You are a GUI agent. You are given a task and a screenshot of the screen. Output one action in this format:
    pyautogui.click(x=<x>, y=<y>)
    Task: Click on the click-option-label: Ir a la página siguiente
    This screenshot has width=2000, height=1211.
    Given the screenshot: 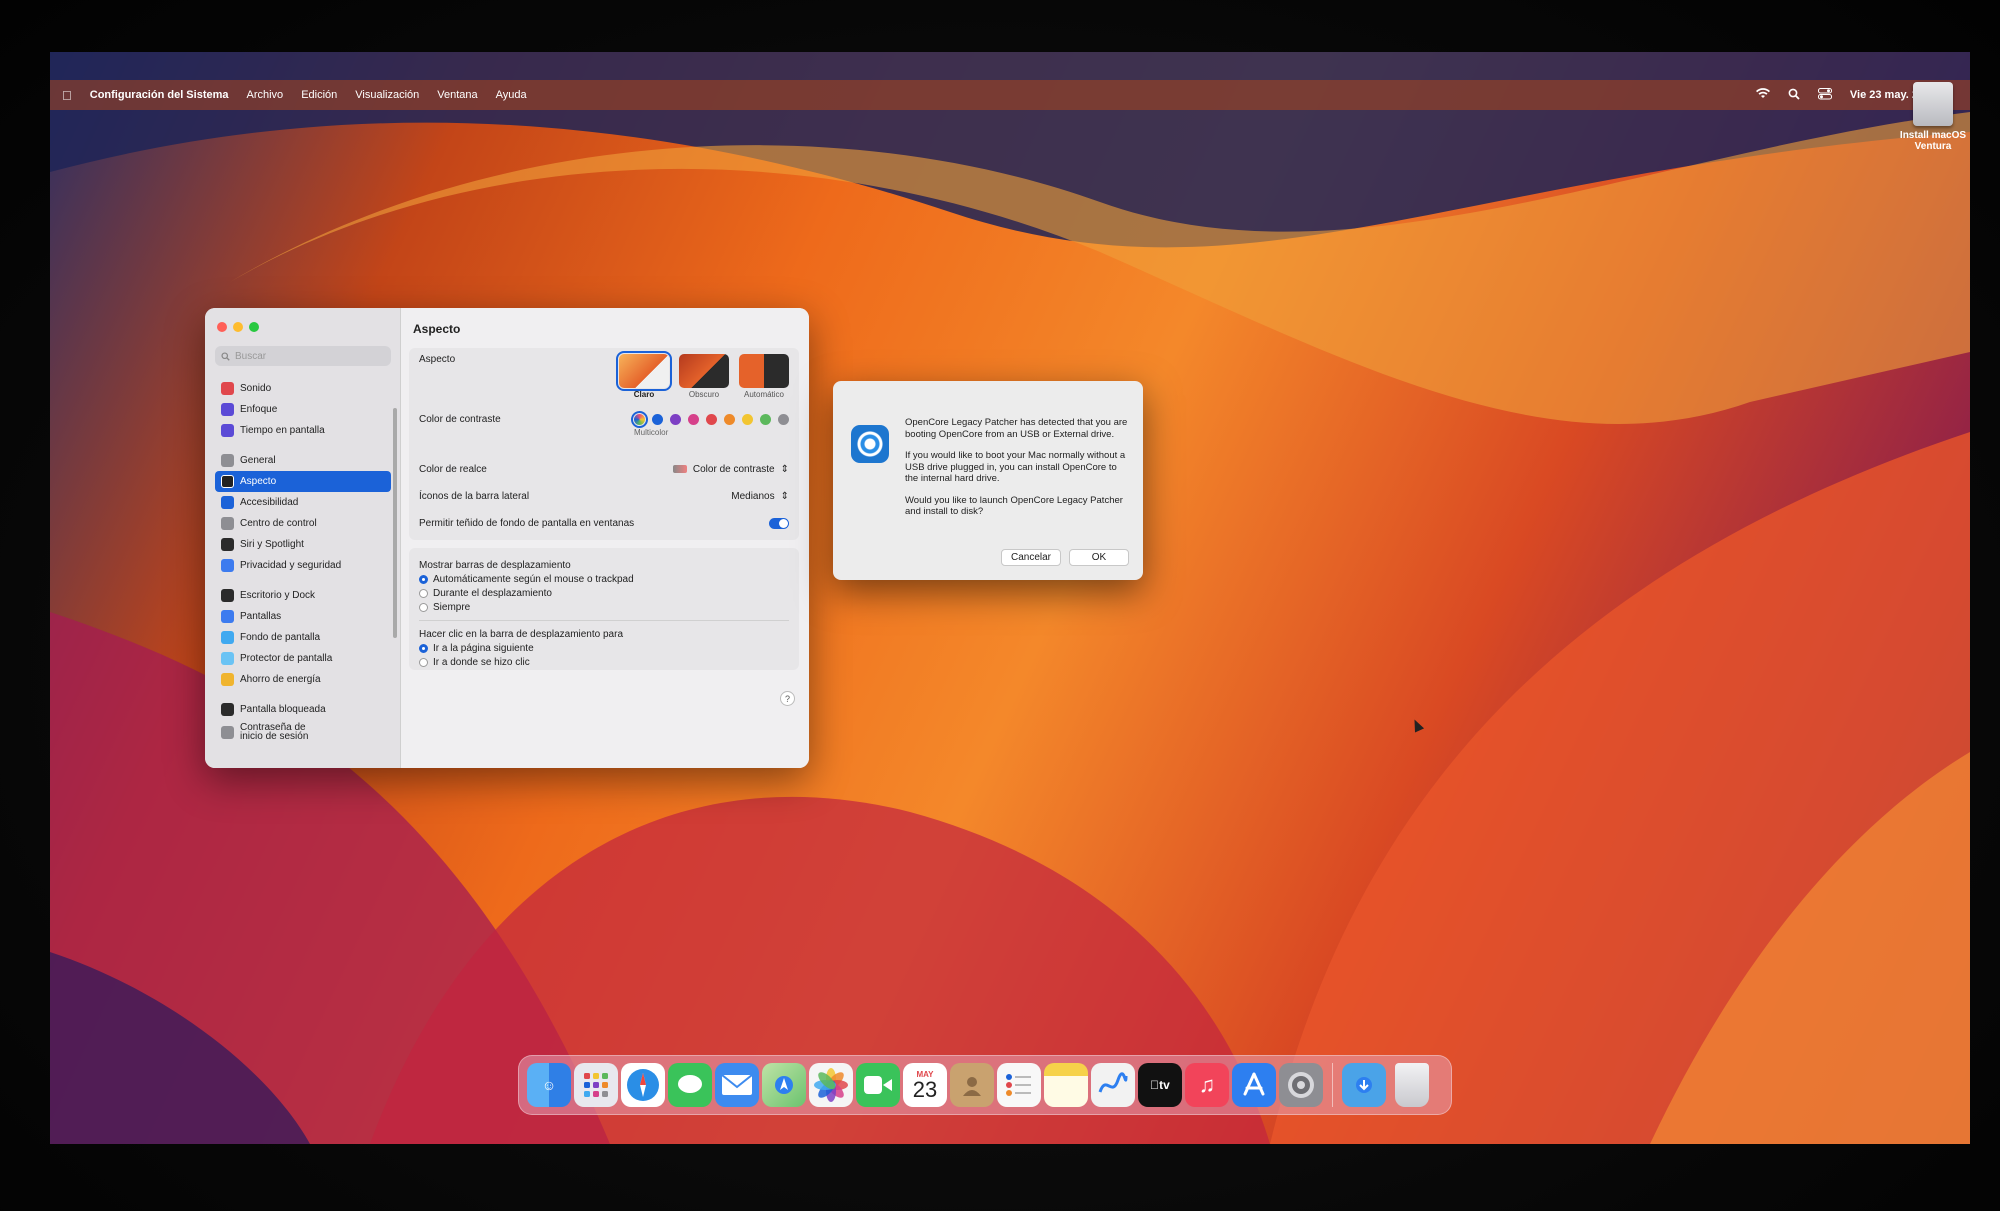 What is the action you would take?
    pyautogui.click(x=483, y=648)
    